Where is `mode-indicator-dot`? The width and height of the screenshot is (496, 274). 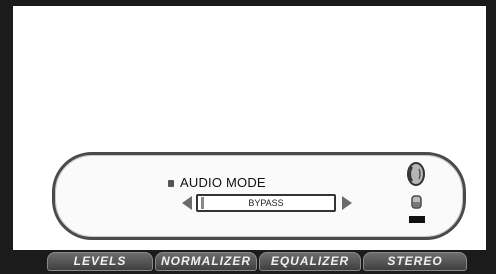 mode-indicator-dot is located at coordinates (171, 183).